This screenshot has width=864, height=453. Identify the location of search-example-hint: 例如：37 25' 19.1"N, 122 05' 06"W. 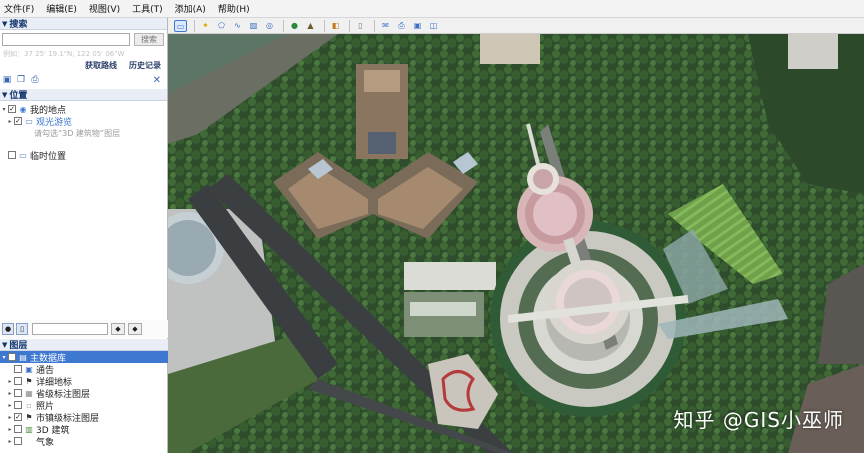
(64, 54).